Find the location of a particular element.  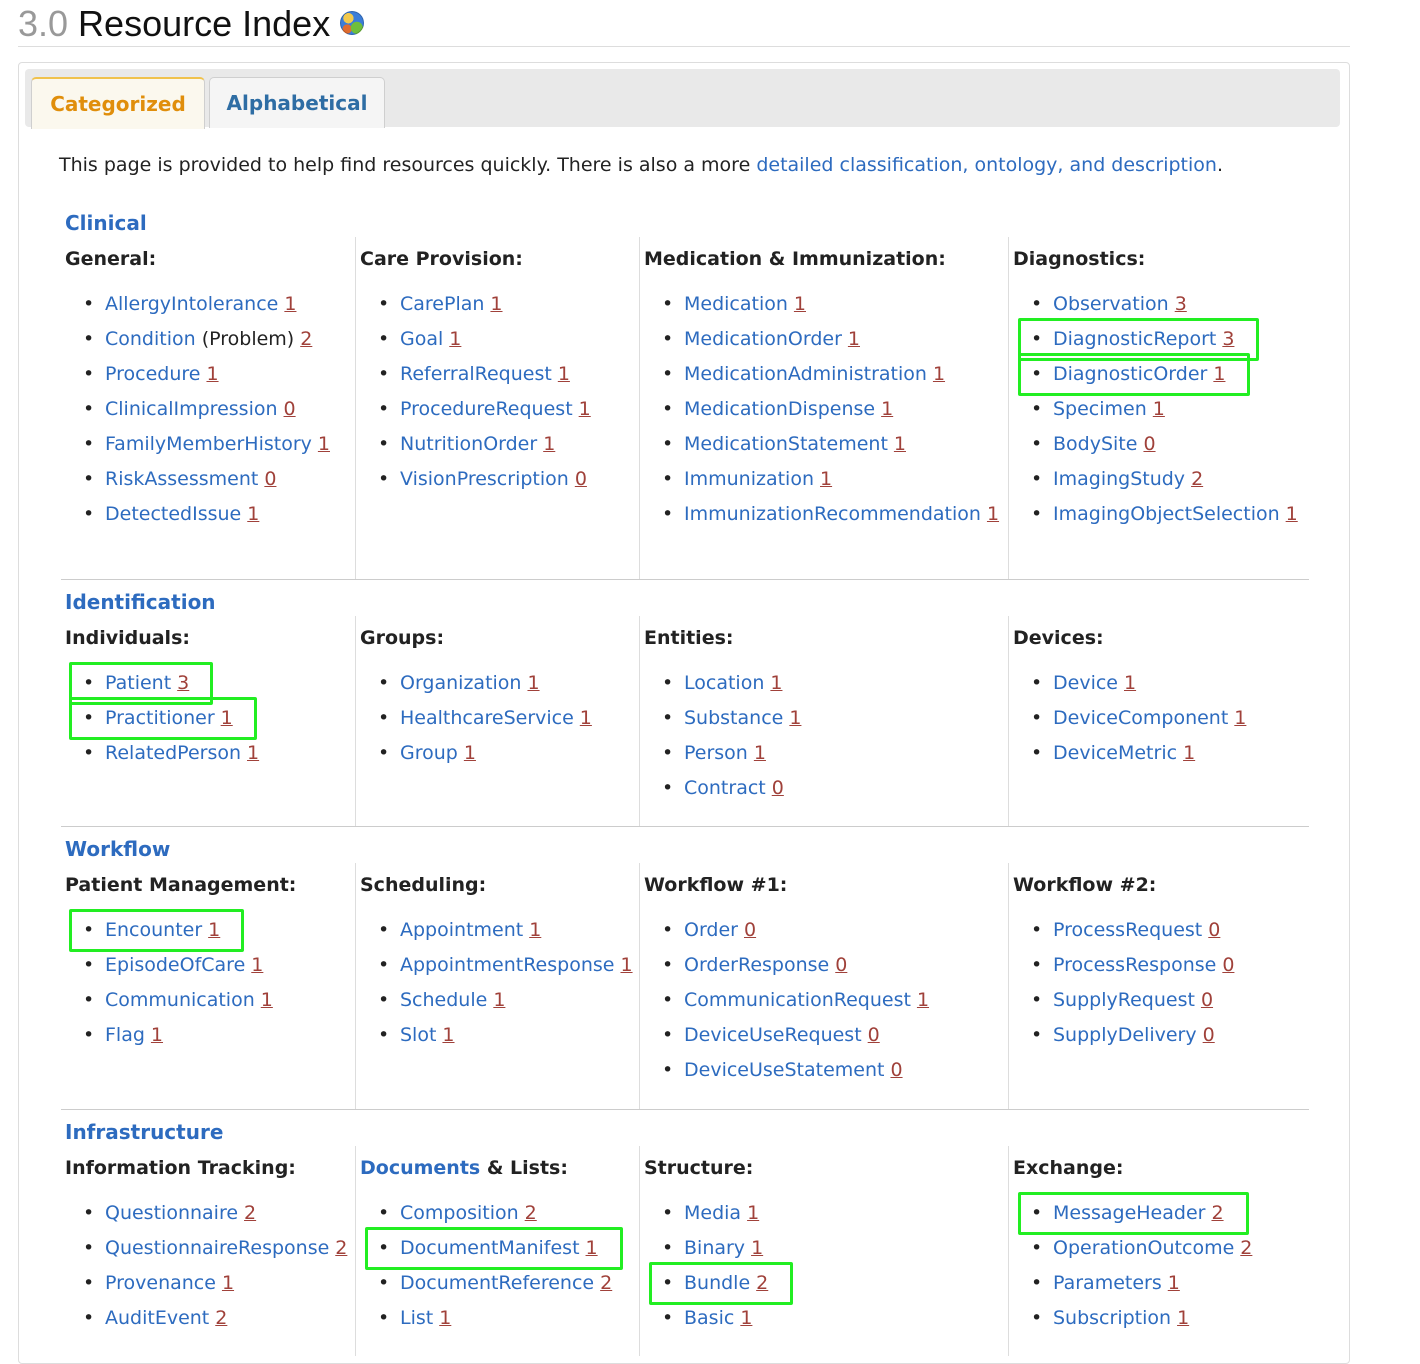

resource-link: Order is located at coordinates (711, 930).